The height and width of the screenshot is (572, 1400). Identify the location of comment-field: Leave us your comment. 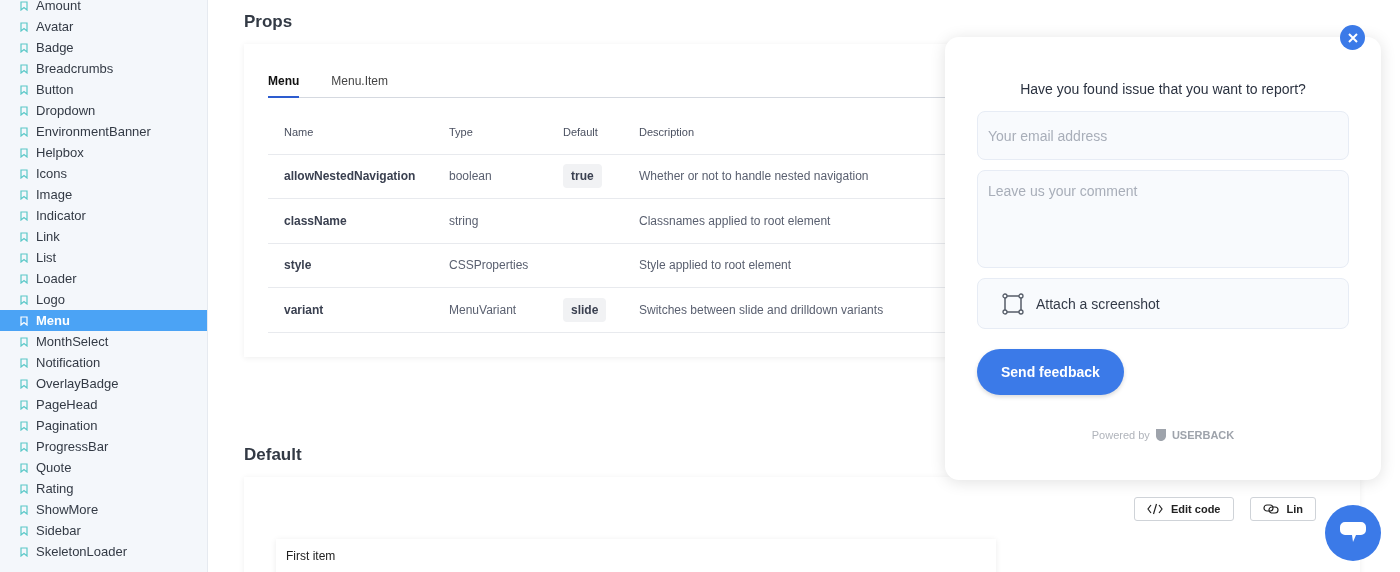
(1163, 219).